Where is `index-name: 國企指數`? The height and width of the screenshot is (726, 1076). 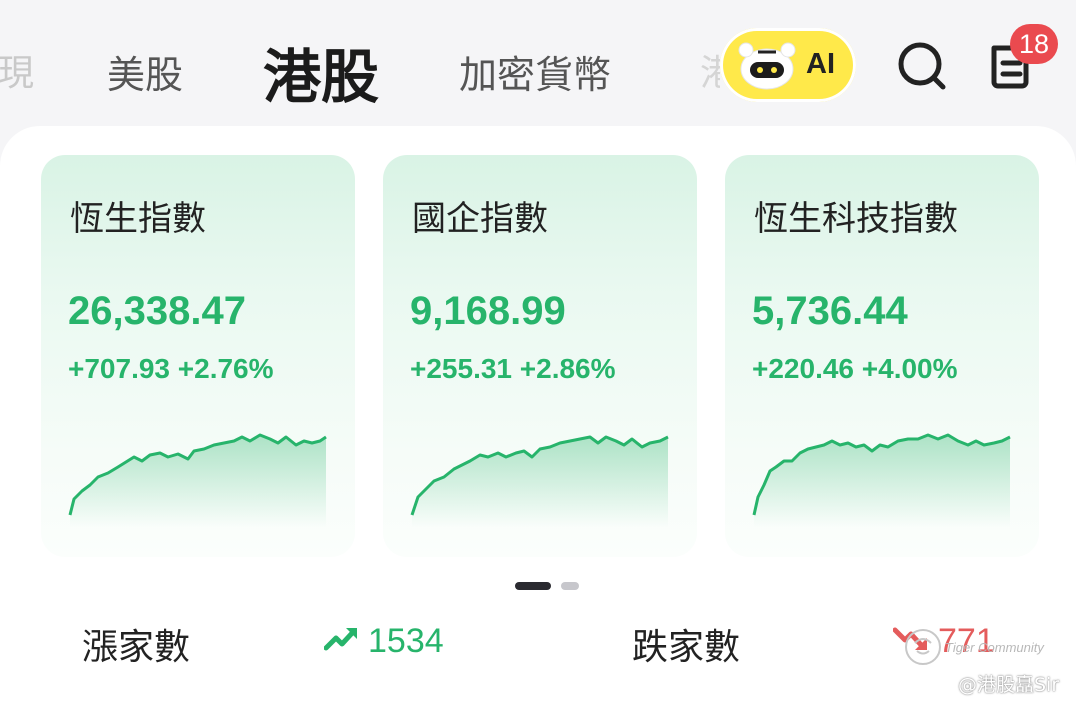
index-name: 國企指數 is located at coordinates (480, 219).